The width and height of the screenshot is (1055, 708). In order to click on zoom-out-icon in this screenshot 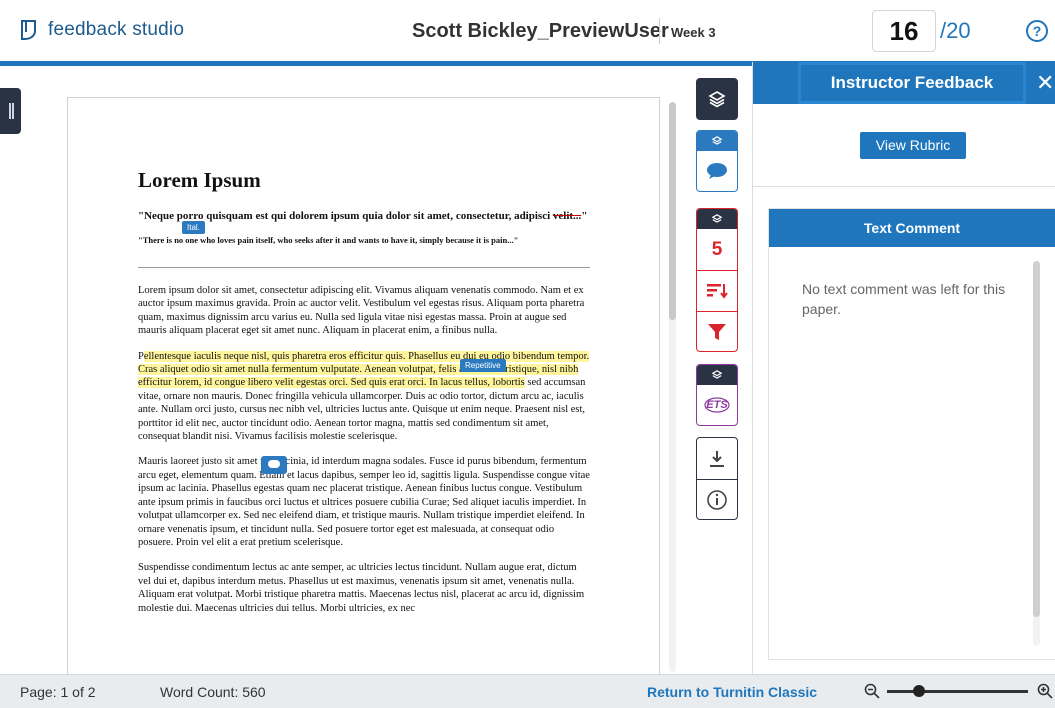, I will do `click(872, 691)`.